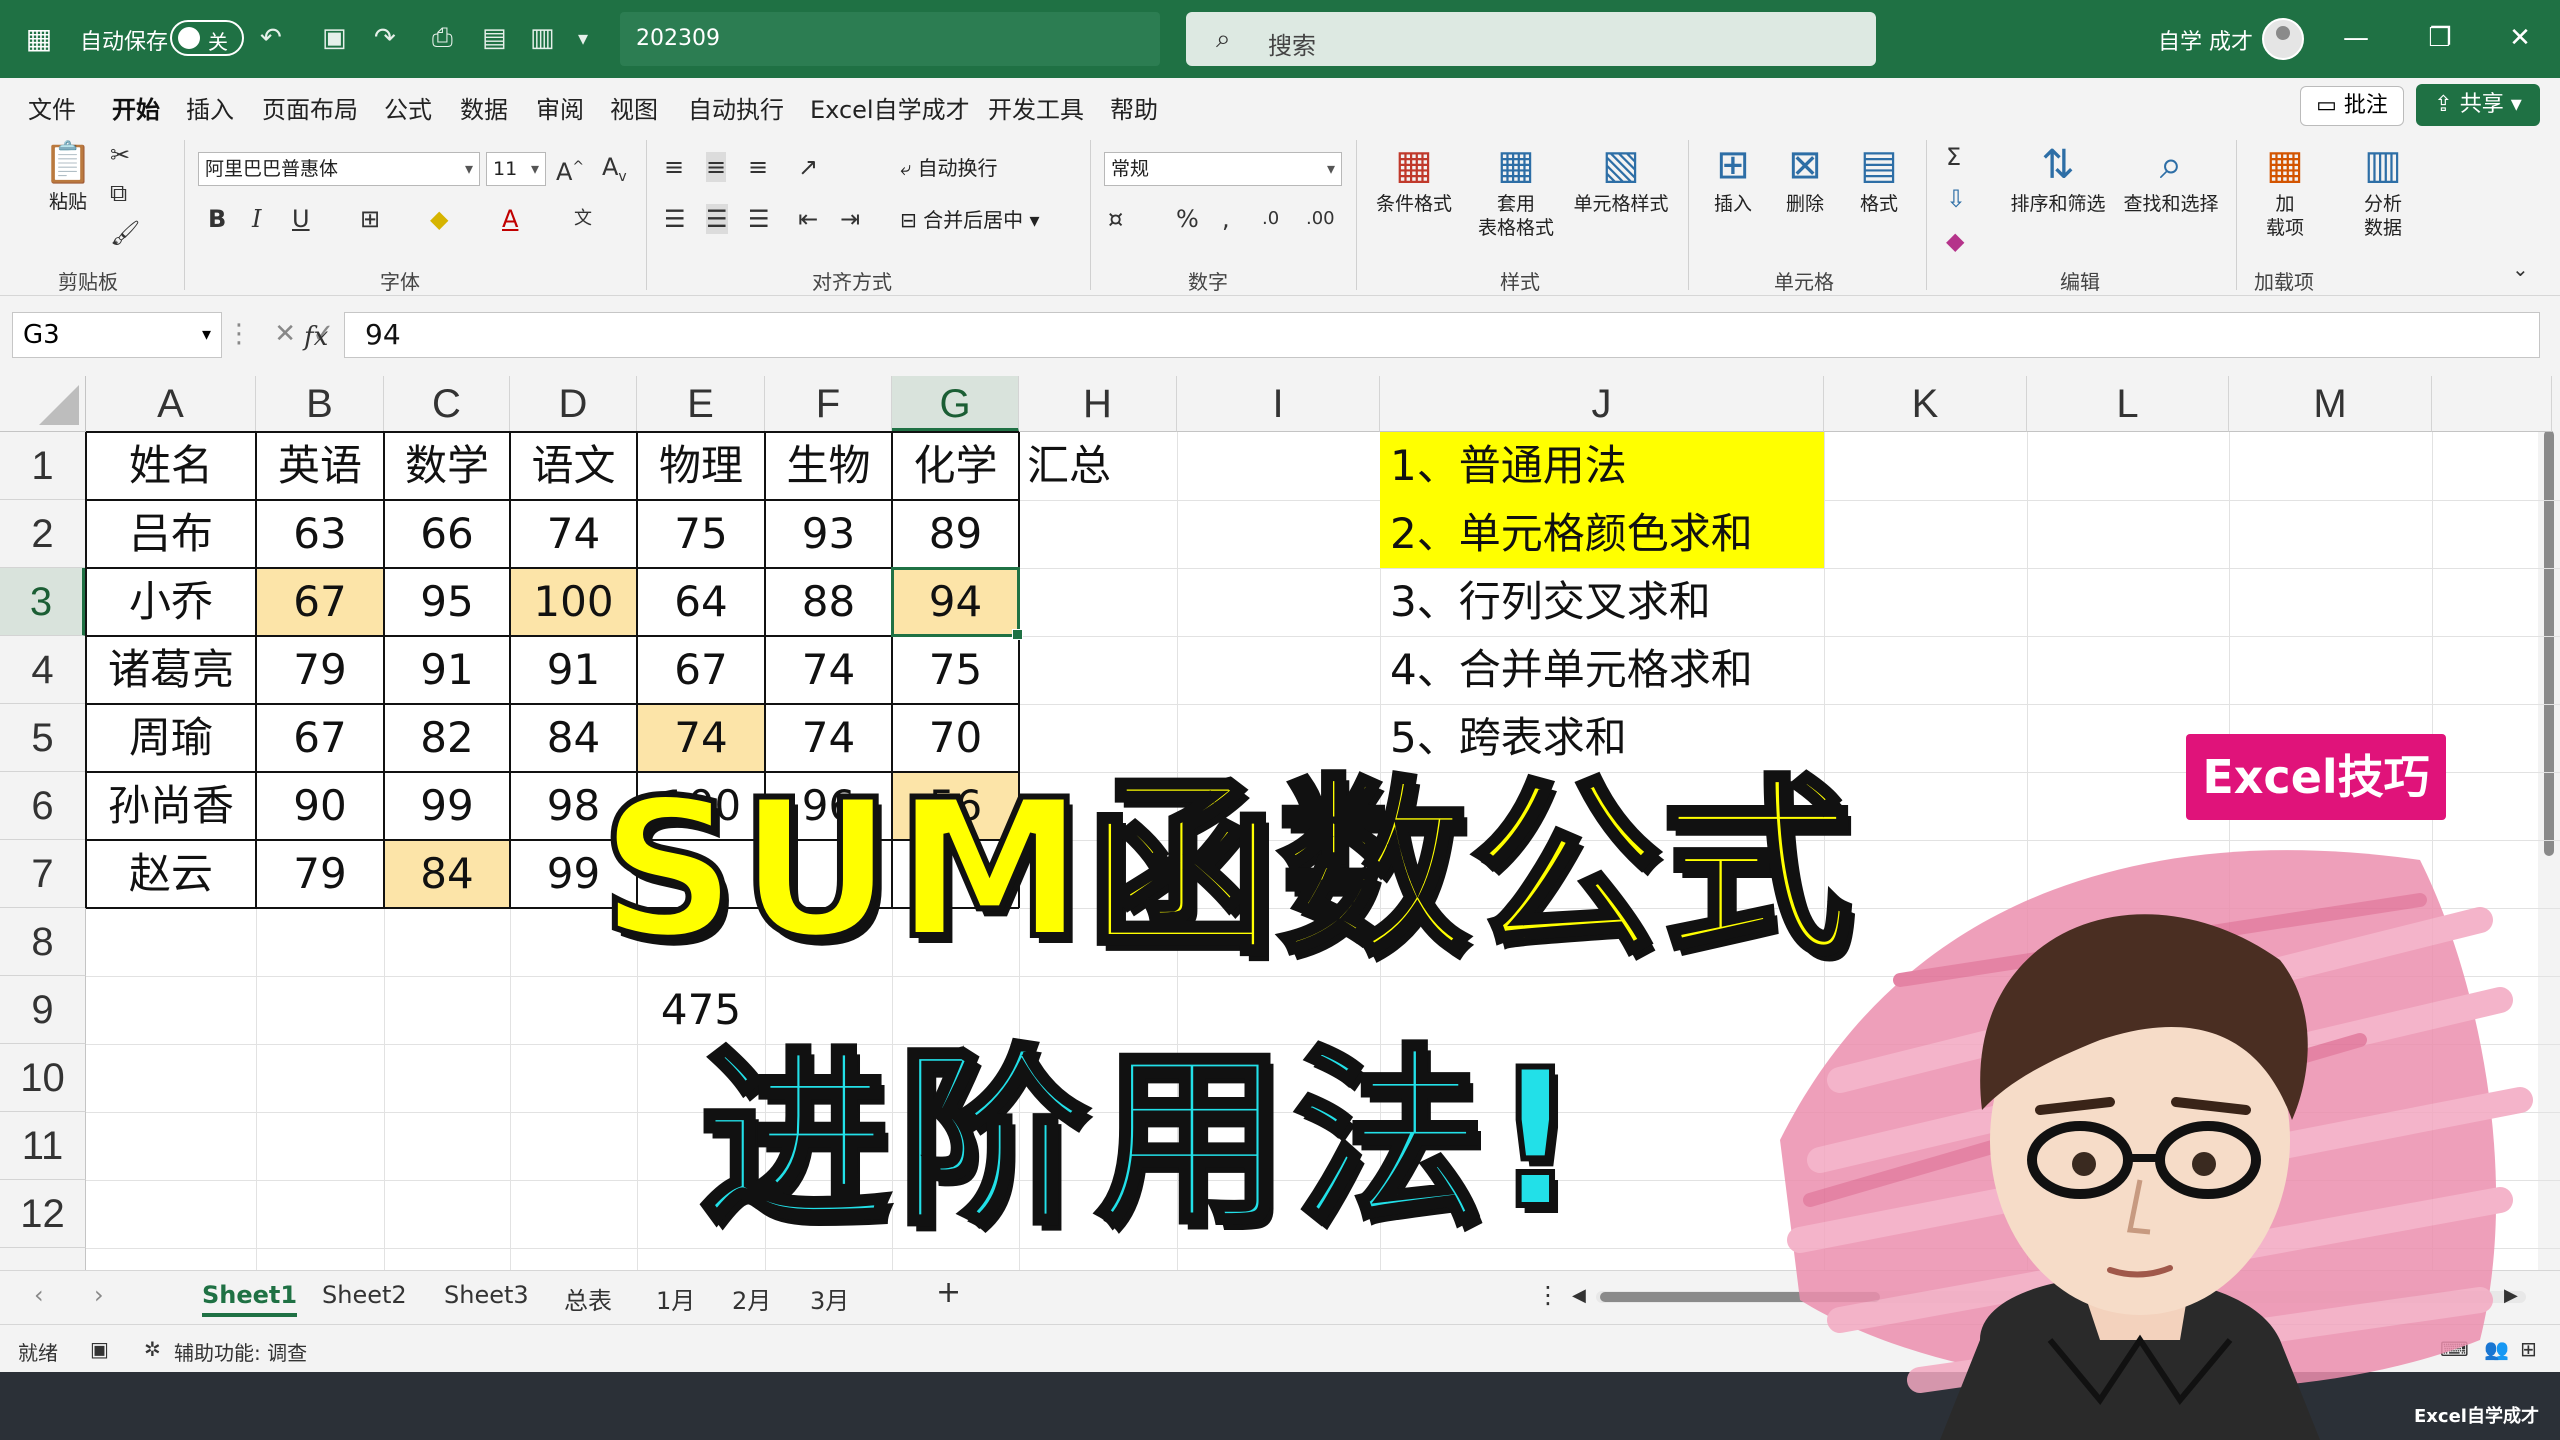 The image size is (2560, 1440). Describe the element at coordinates (1531, 39) in the screenshot. I see `search-box: ⌕ 搜索` at that location.